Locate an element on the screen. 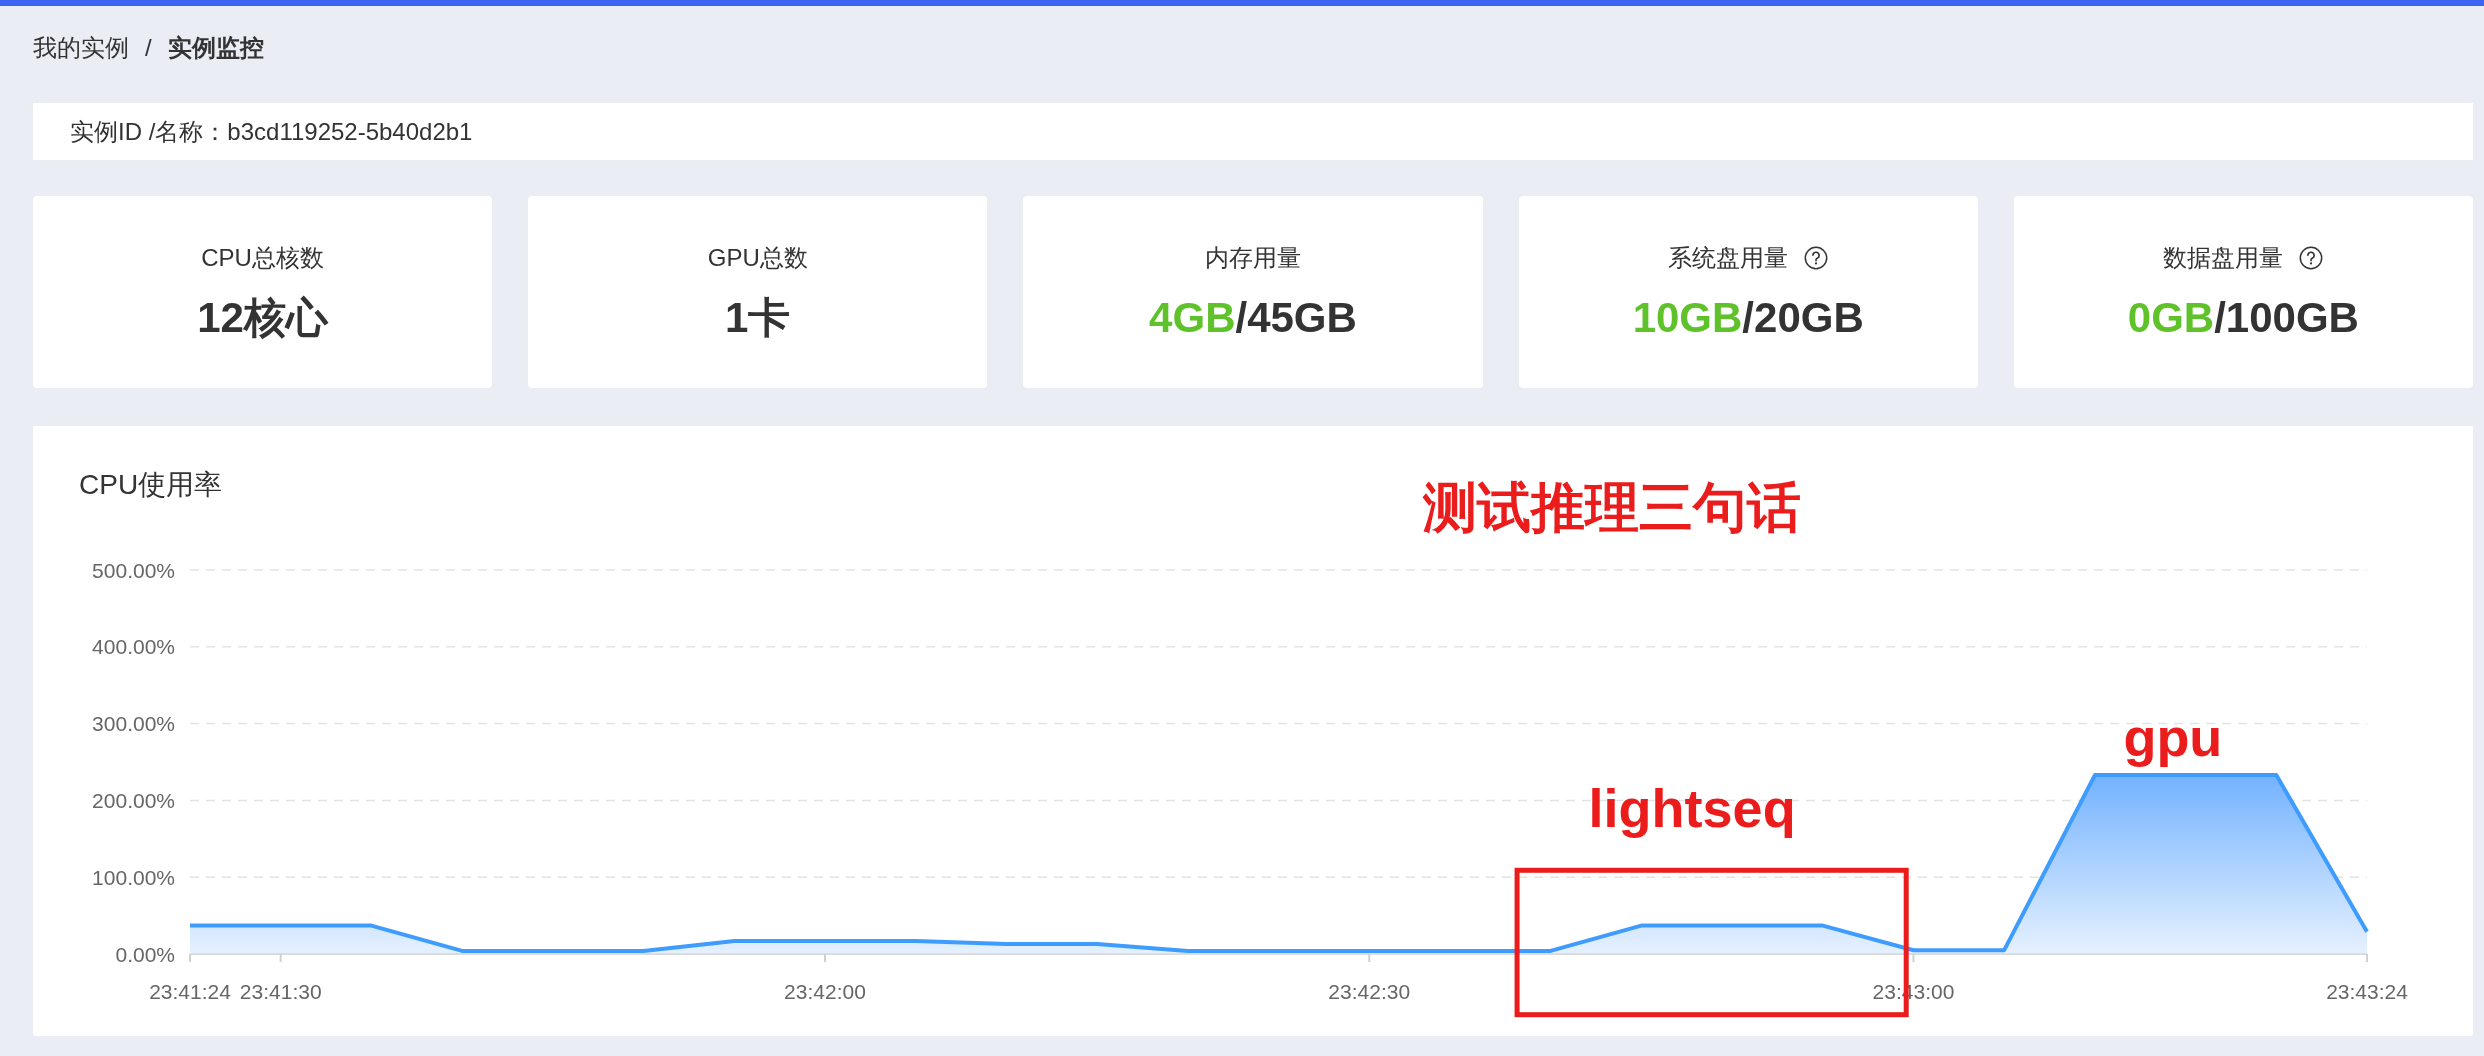 The width and height of the screenshot is (2484, 1056). stat-label: 内存用量 is located at coordinates (1253, 258).